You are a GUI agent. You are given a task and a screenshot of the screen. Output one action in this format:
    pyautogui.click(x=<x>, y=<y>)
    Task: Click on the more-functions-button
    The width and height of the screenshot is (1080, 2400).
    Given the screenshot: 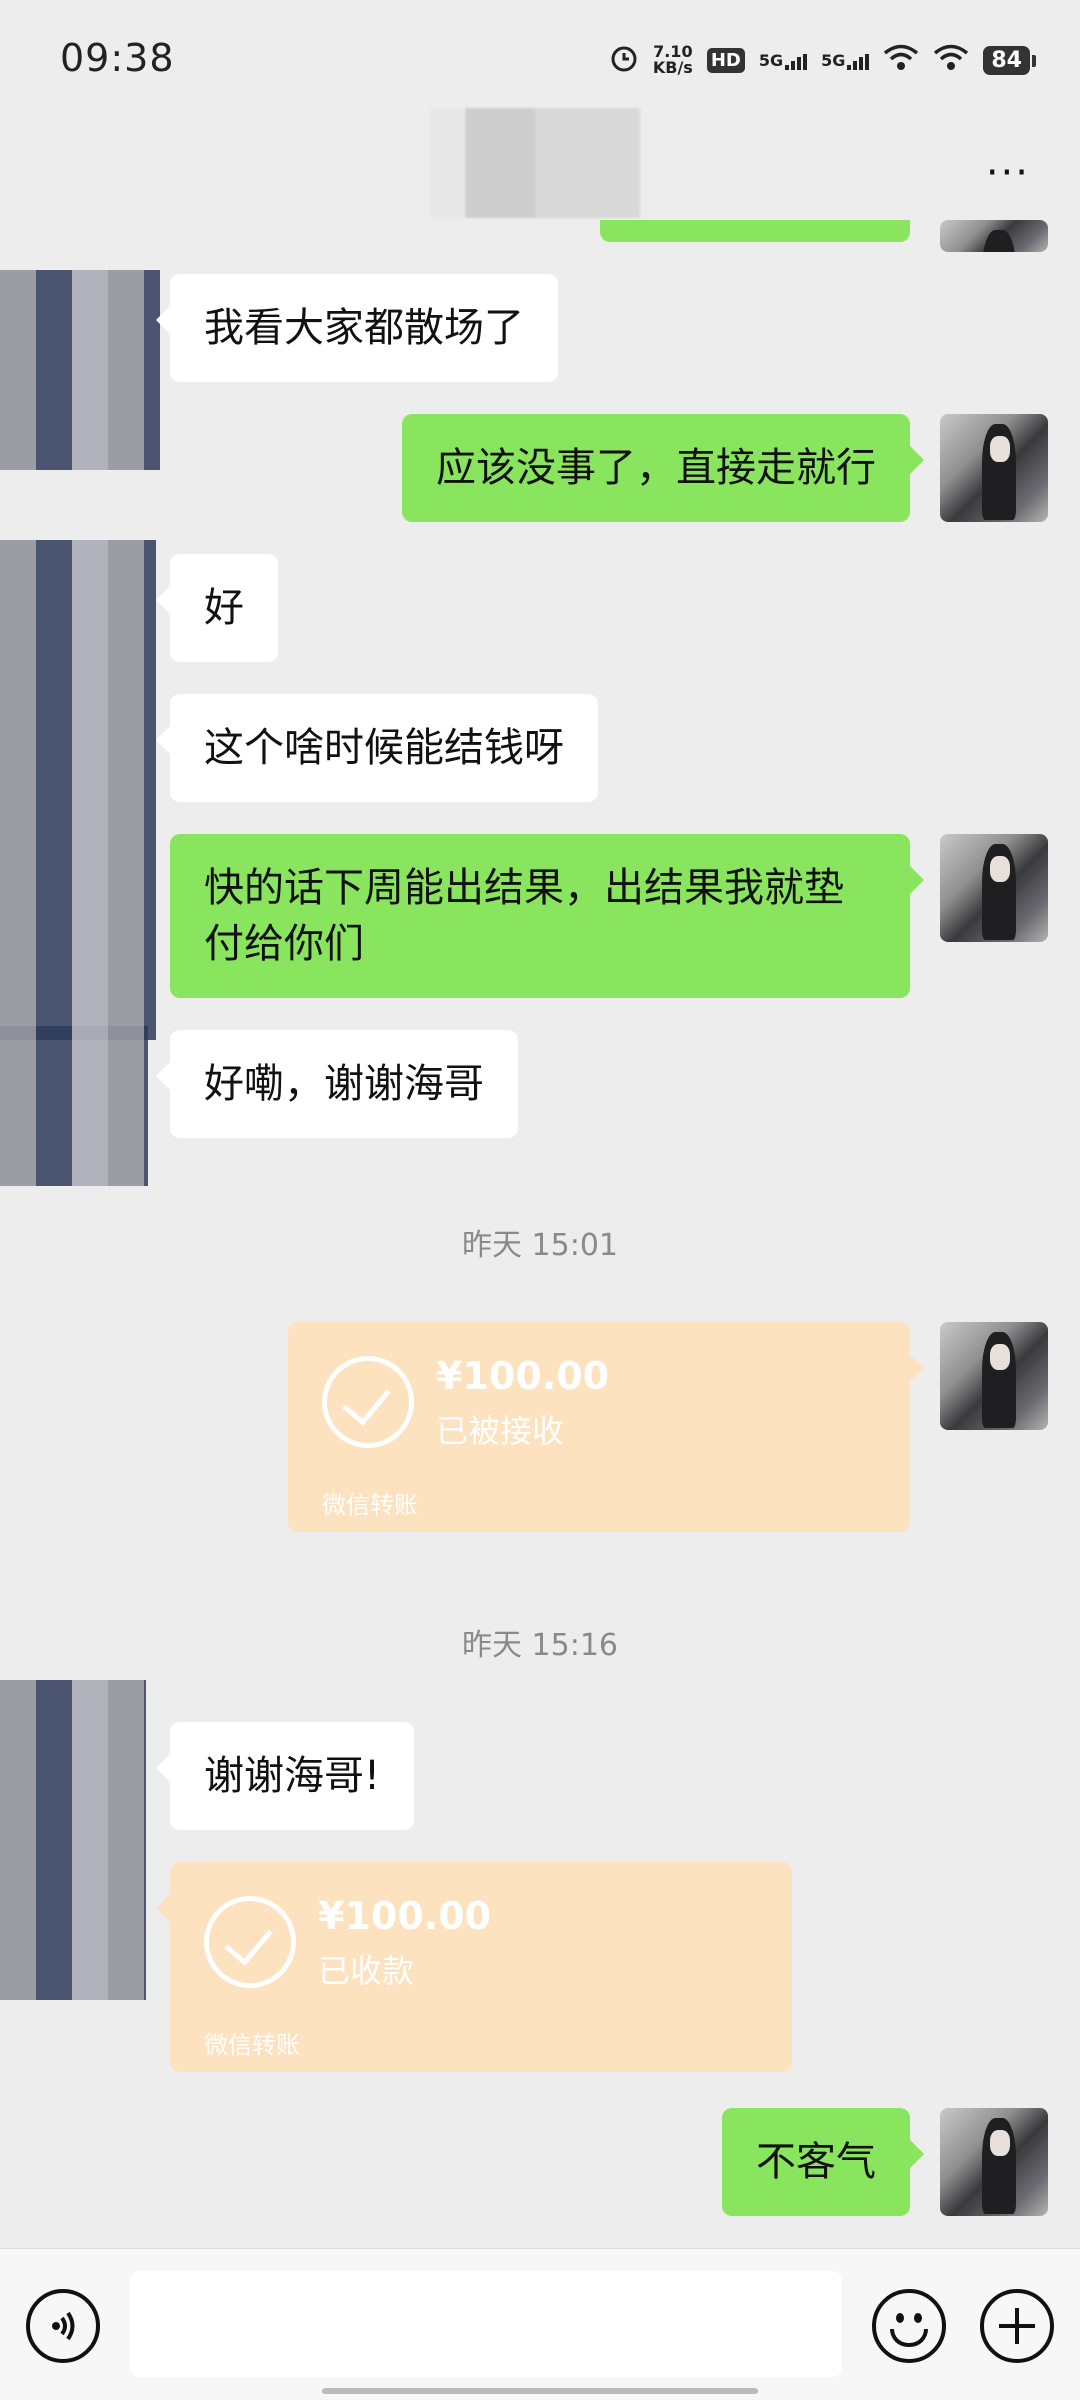 What is the action you would take?
    pyautogui.click(x=1017, y=2326)
    